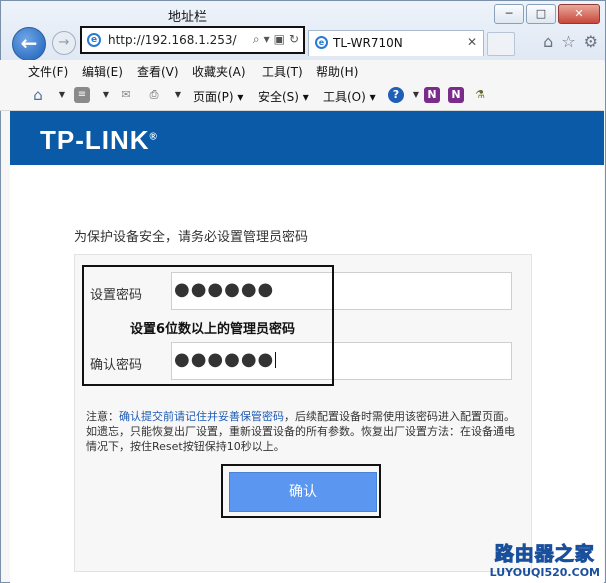  Describe the element at coordinates (201, 416) in the screenshot. I see `note-link: 确认提交前请记住并妥善保管密码` at that location.